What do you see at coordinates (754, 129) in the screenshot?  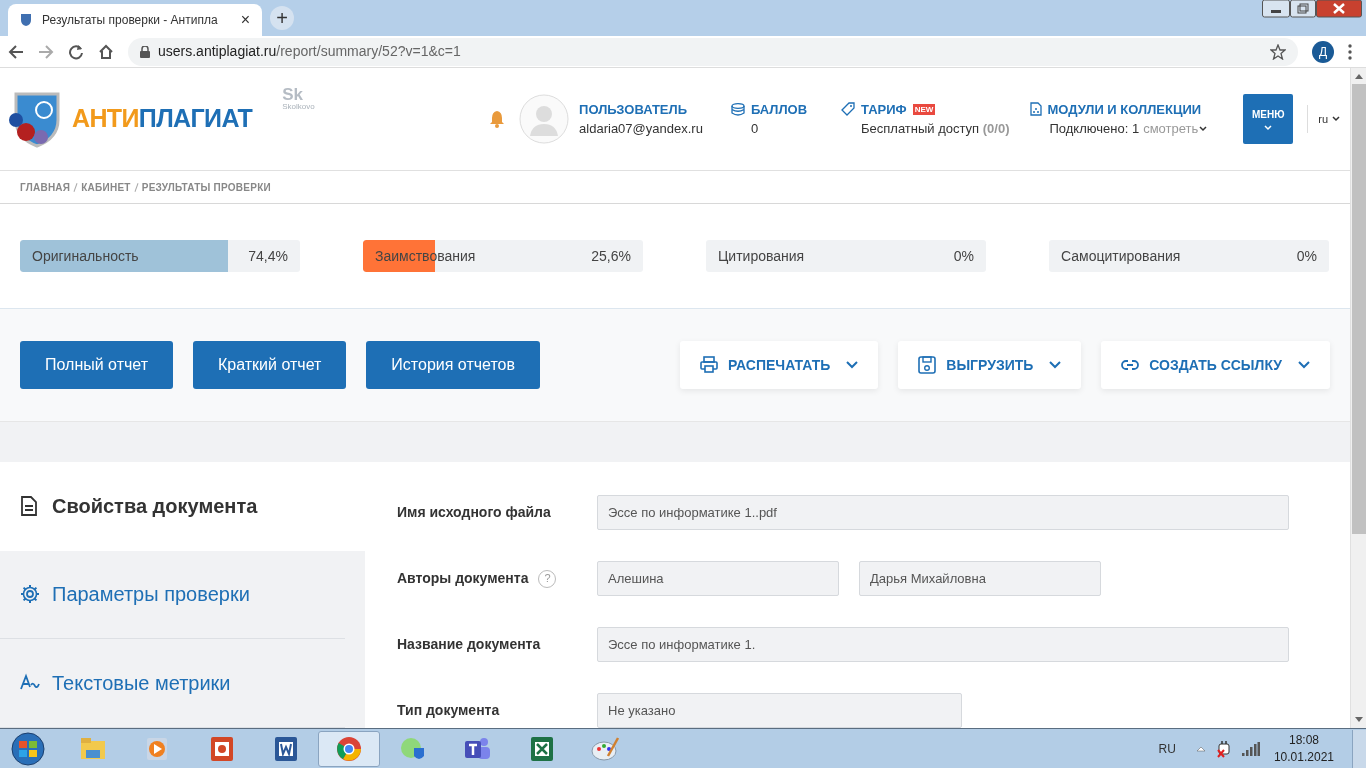 I see `points-value: 0` at bounding box center [754, 129].